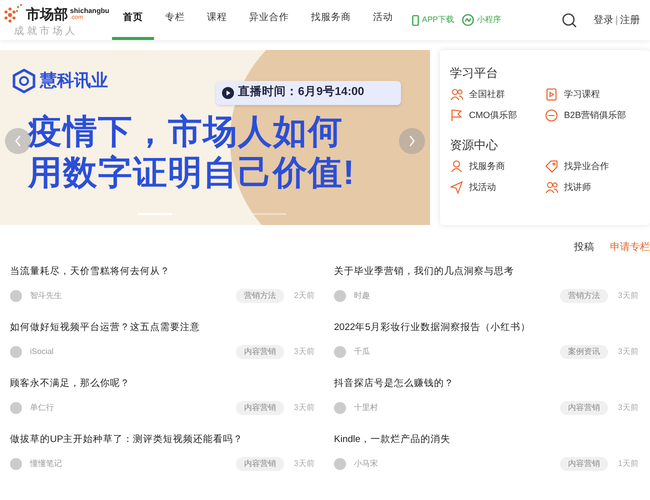 The height and width of the screenshot is (500, 650). What do you see at coordinates (18, 141) in the screenshot?
I see `chevron-left-icon` at bounding box center [18, 141].